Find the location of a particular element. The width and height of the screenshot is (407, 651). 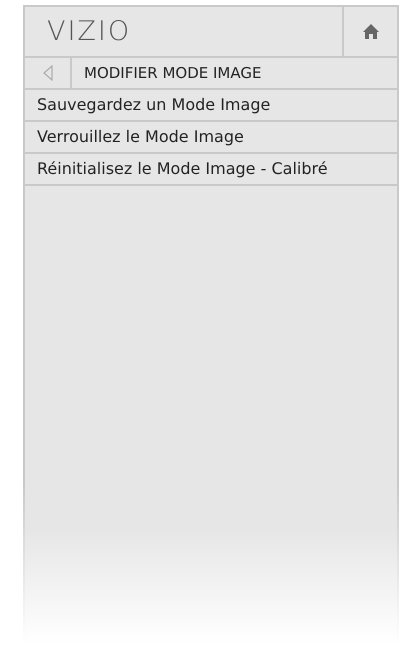

menu-item: Sauvegardez un Mode Image is located at coordinates (211, 105).